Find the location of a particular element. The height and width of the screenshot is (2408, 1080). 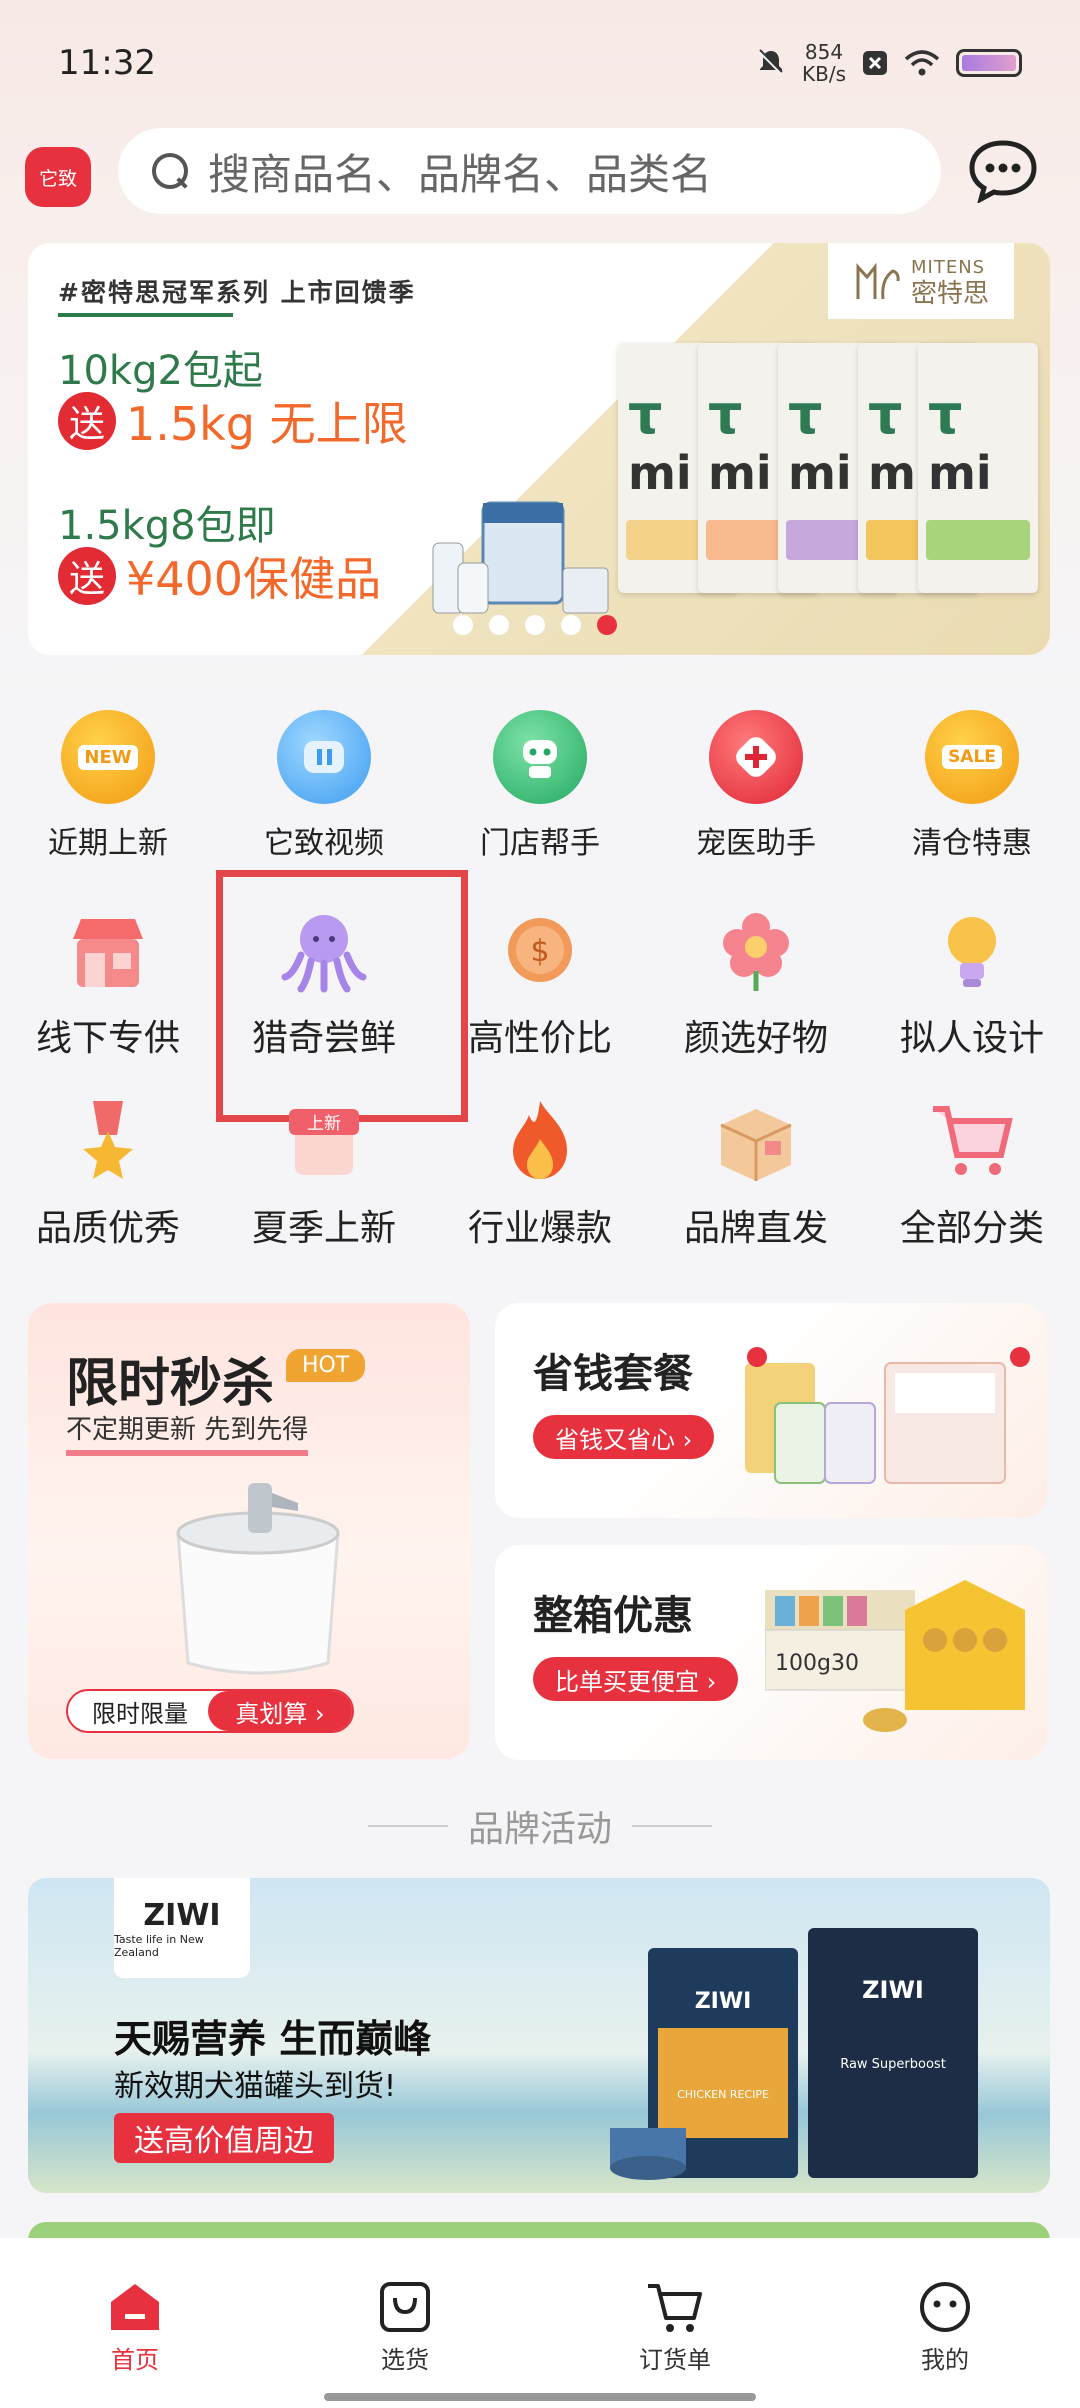

box-deal-card: 整箱优惠 比单买更便宜 › 100g30 is located at coordinates (771, 1652).